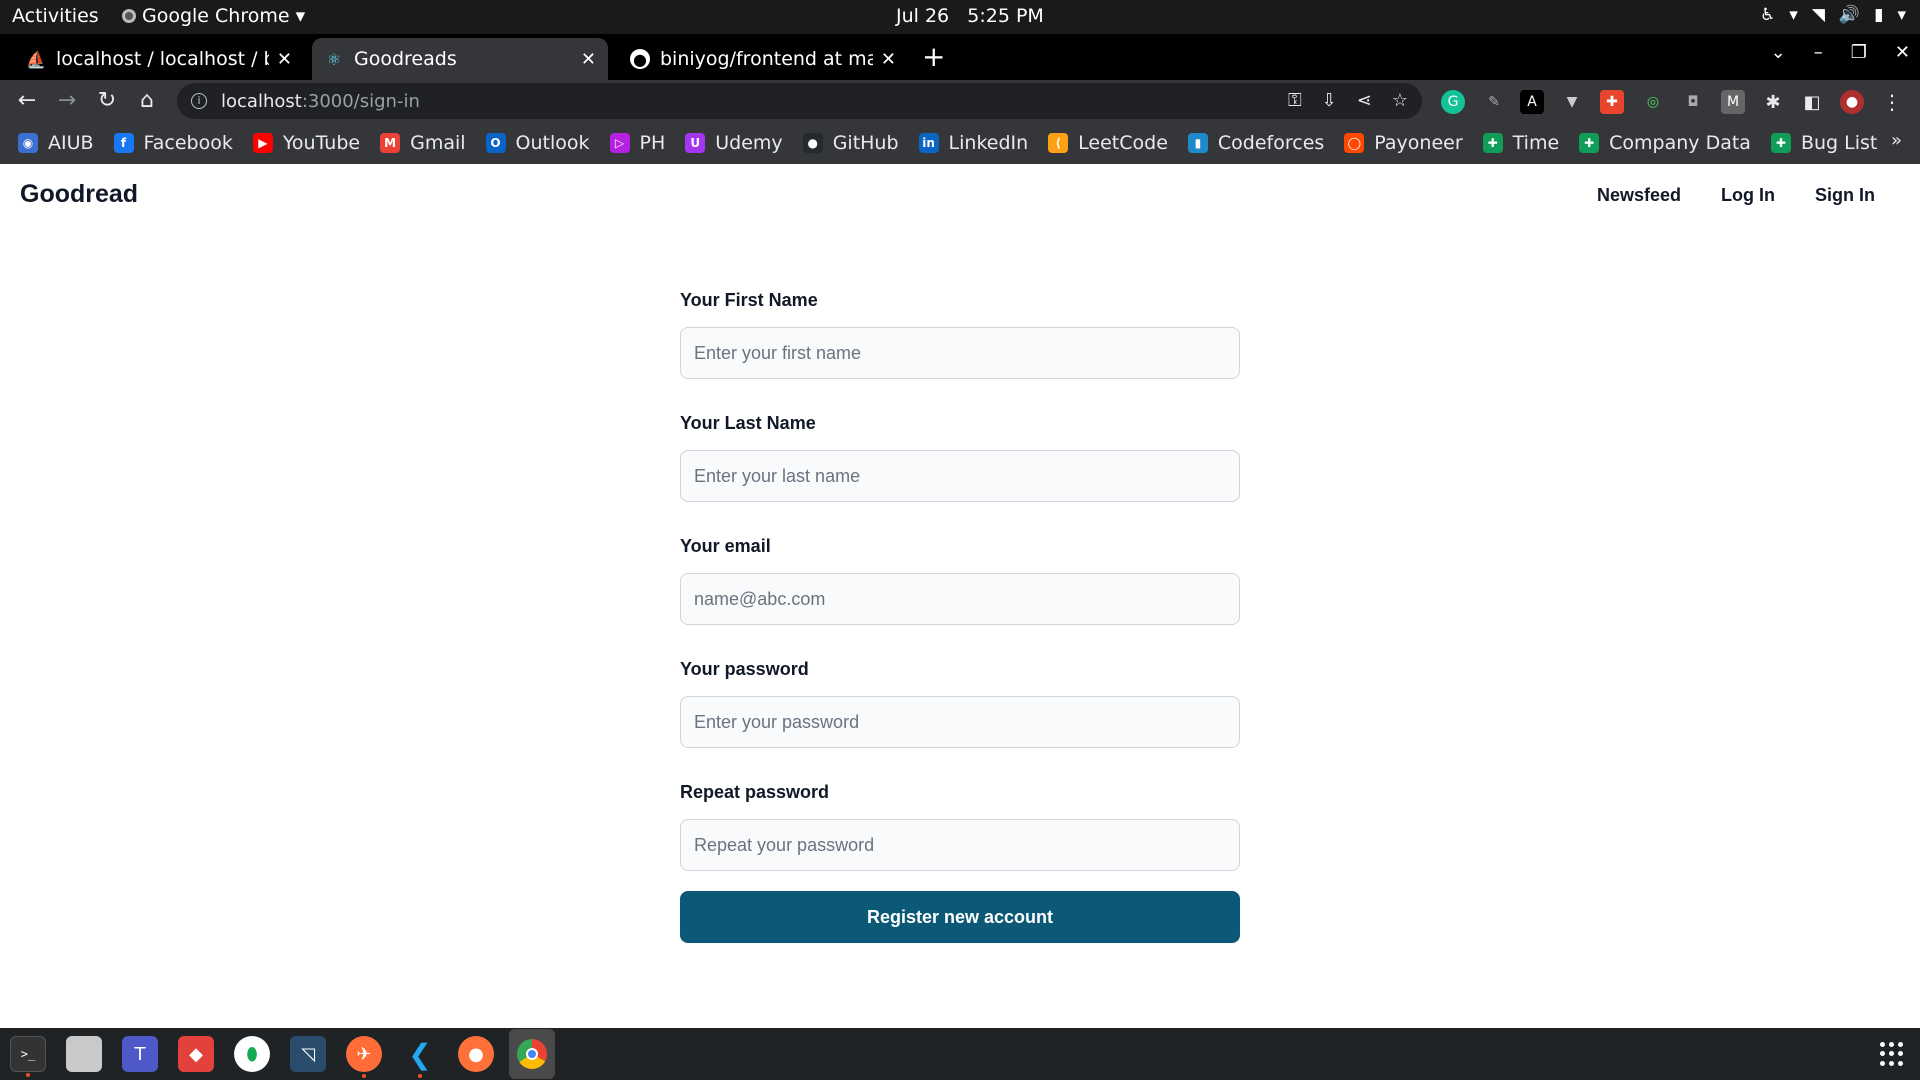 This screenshot has height=1080, width=1920. I want to click on last-name-label: Your Last Name, so click(748, 423).